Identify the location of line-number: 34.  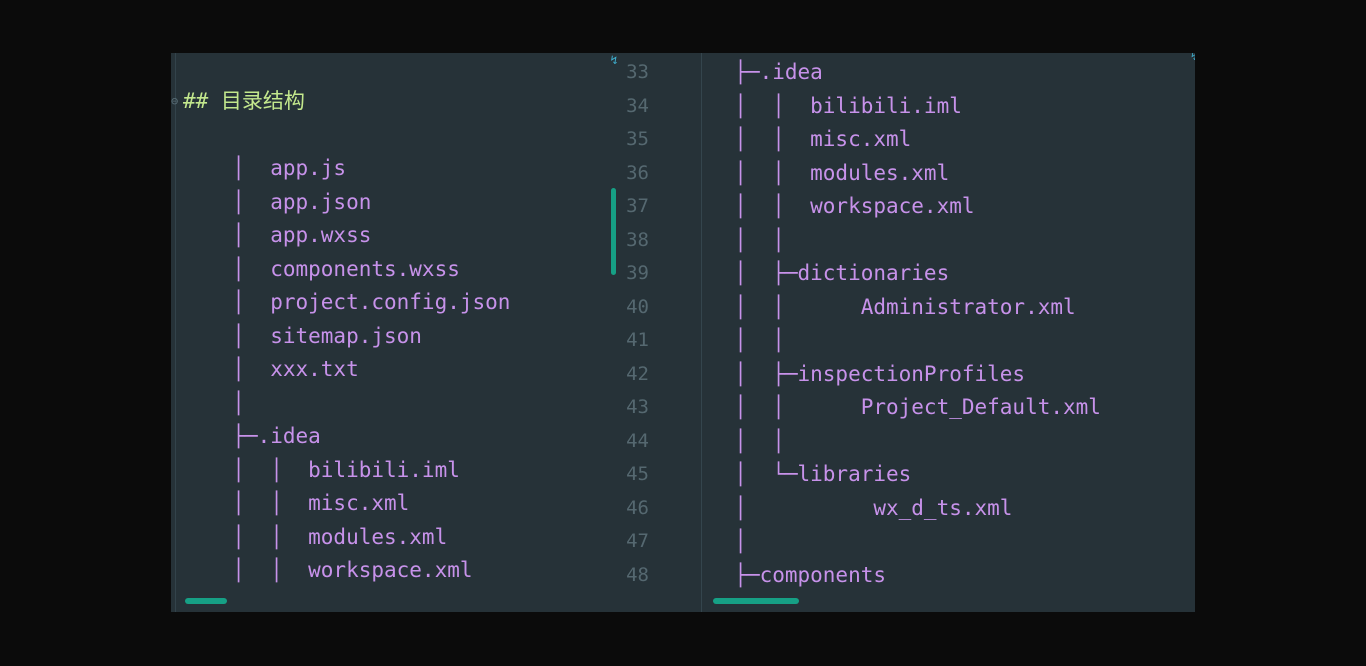
(637, 105).